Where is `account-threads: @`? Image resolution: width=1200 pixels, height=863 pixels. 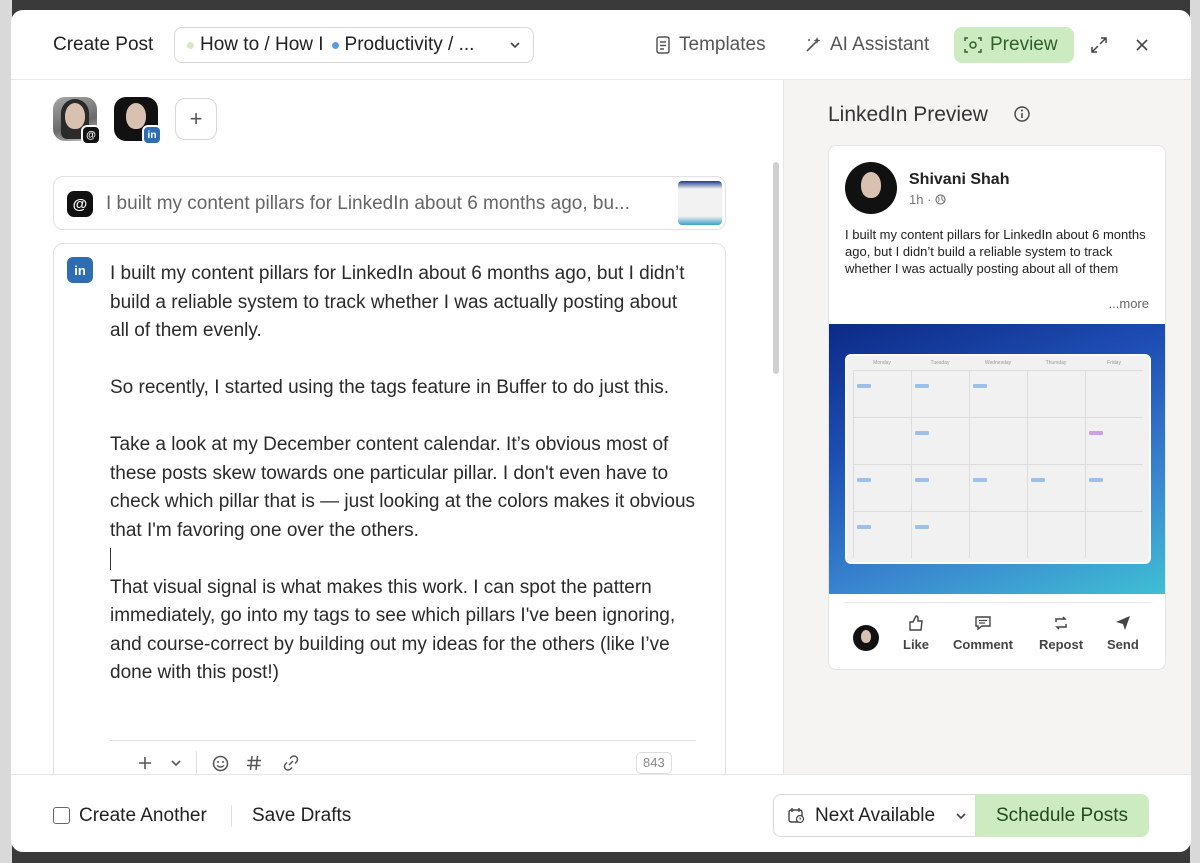
account-threads: @ is located at coordinates (77, 121).